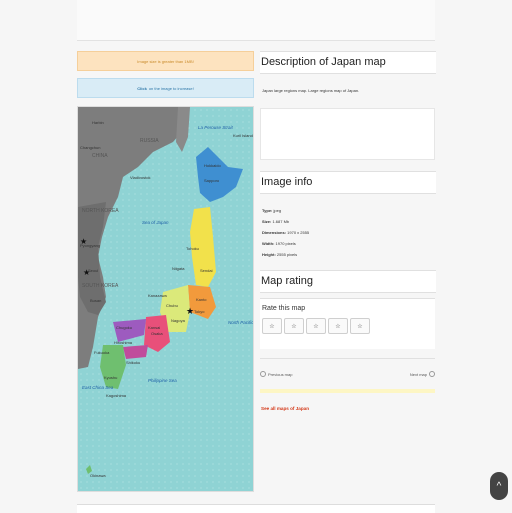  I want to click on label-sapporo: Sapporo, so click(212, 180).